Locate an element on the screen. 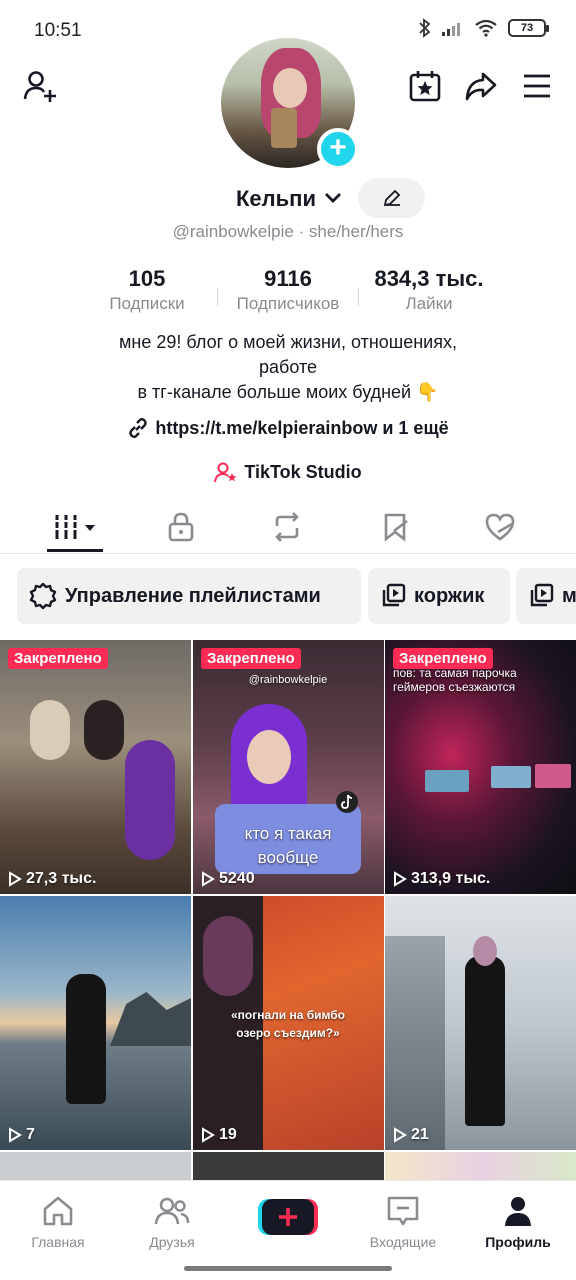  pencil-icon is located at coordinates (391, 198).